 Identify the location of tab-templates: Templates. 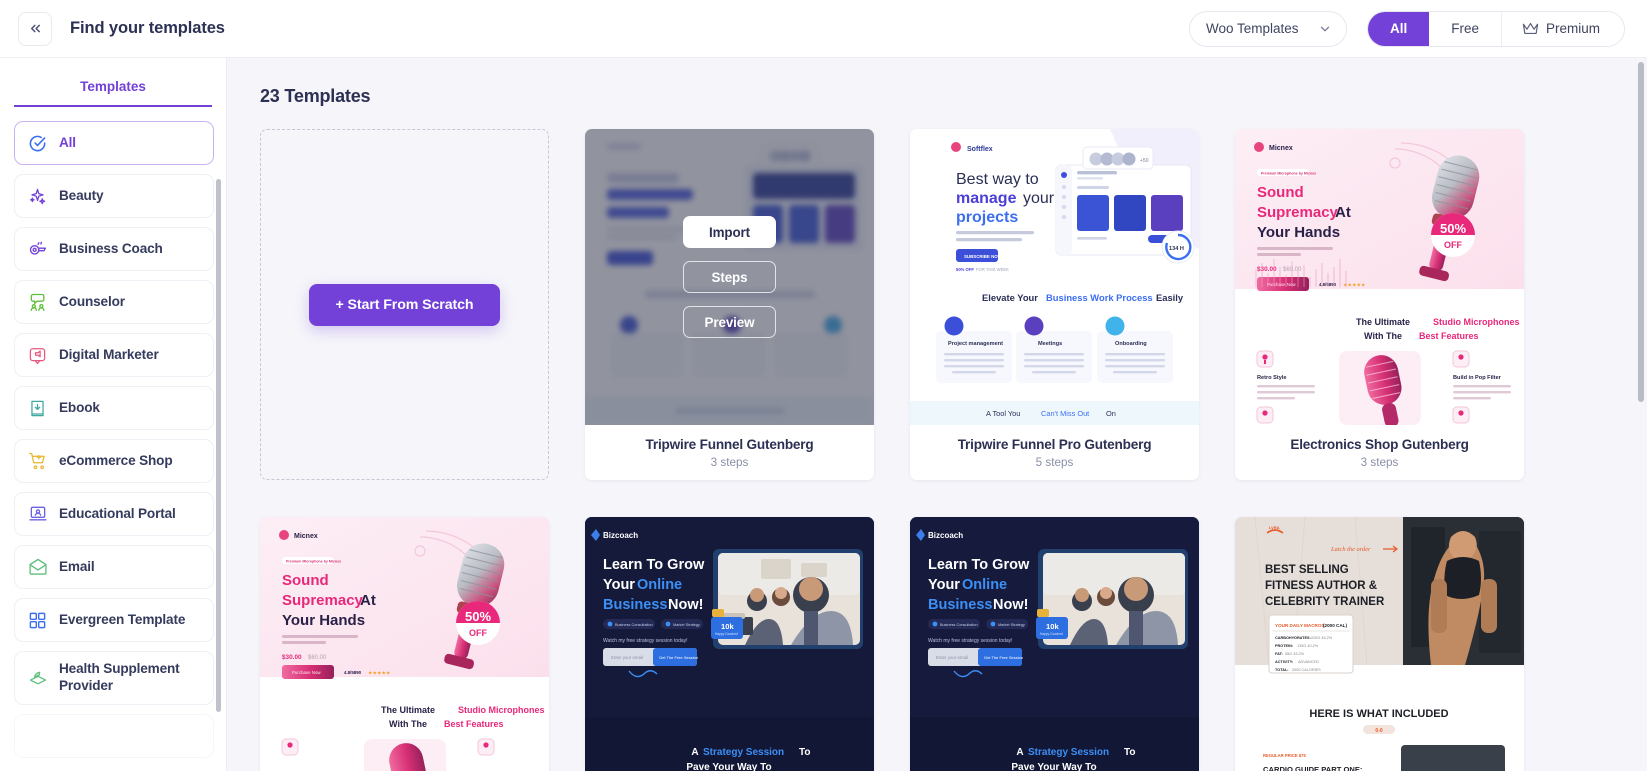
(113, 89).